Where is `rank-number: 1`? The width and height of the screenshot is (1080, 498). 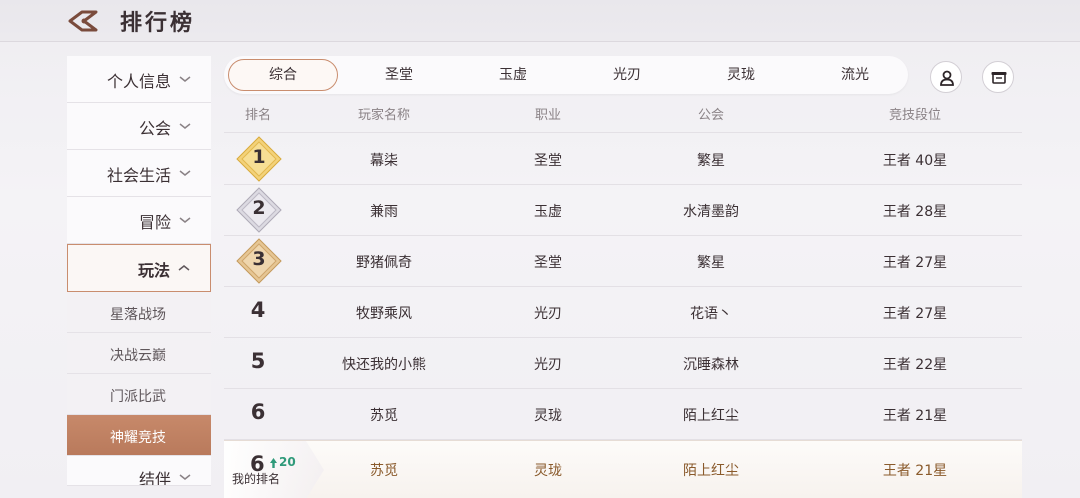
rank-number: 1 is located at coordinates (259, 157).